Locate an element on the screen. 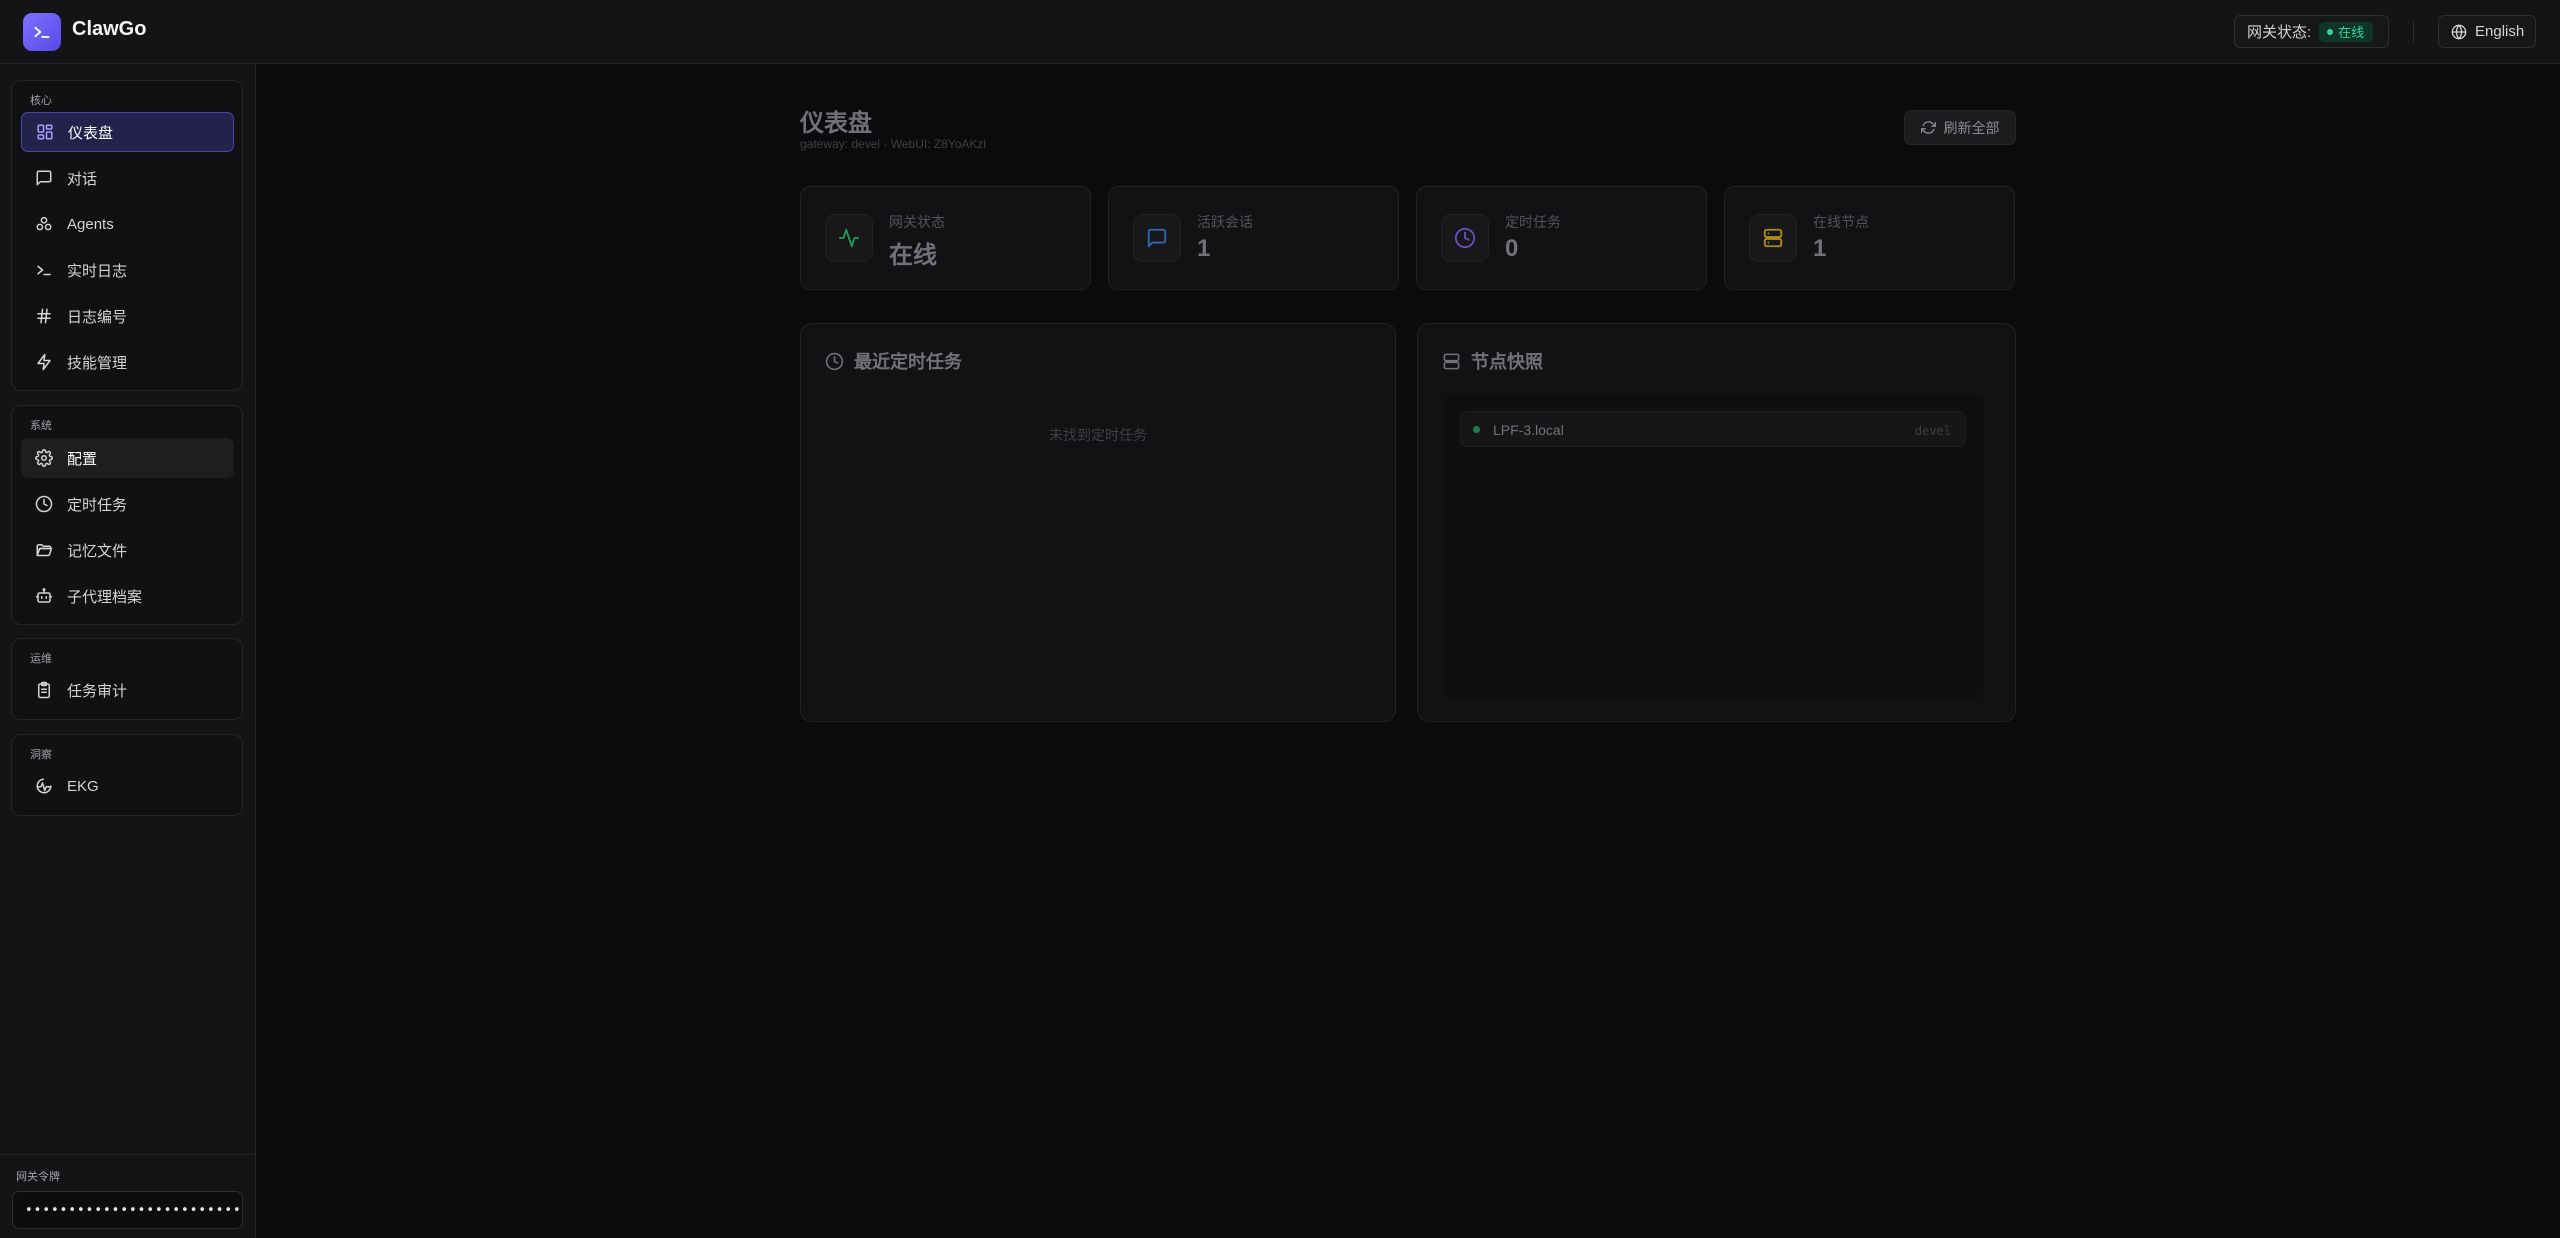 This screenshot has width=2560, height=1238. gateway-token-area: 网关令牌 is located at coordinates (127, 1196).